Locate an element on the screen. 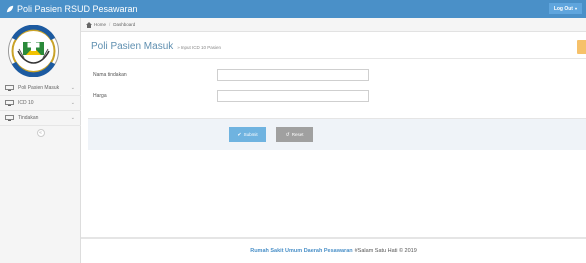  sidebar-item-label: Poli Pasien Masuk is located at coordinates (39, 88).